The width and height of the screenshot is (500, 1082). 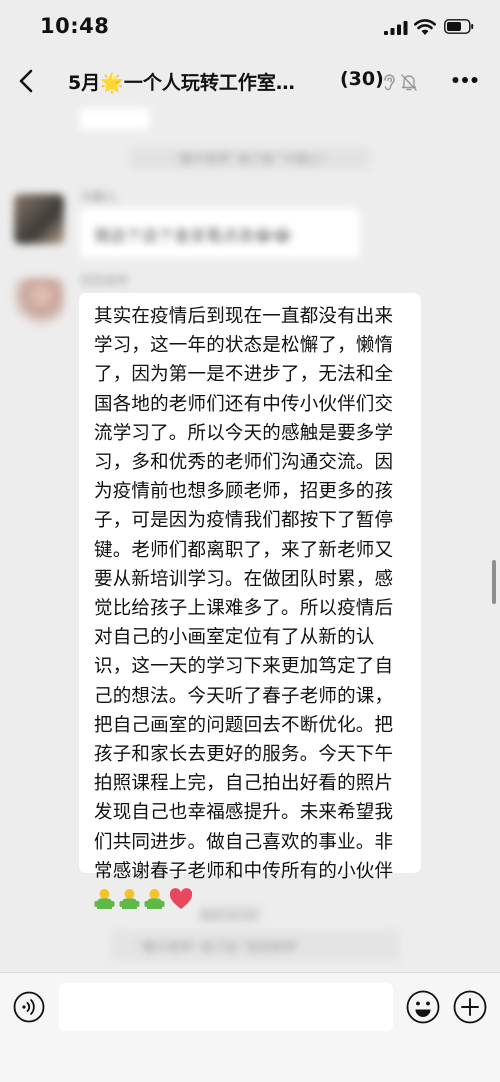 I want to click on system-message: "春子老师" 拍了拍 "卡薇儿", so click(x=250, y=158).